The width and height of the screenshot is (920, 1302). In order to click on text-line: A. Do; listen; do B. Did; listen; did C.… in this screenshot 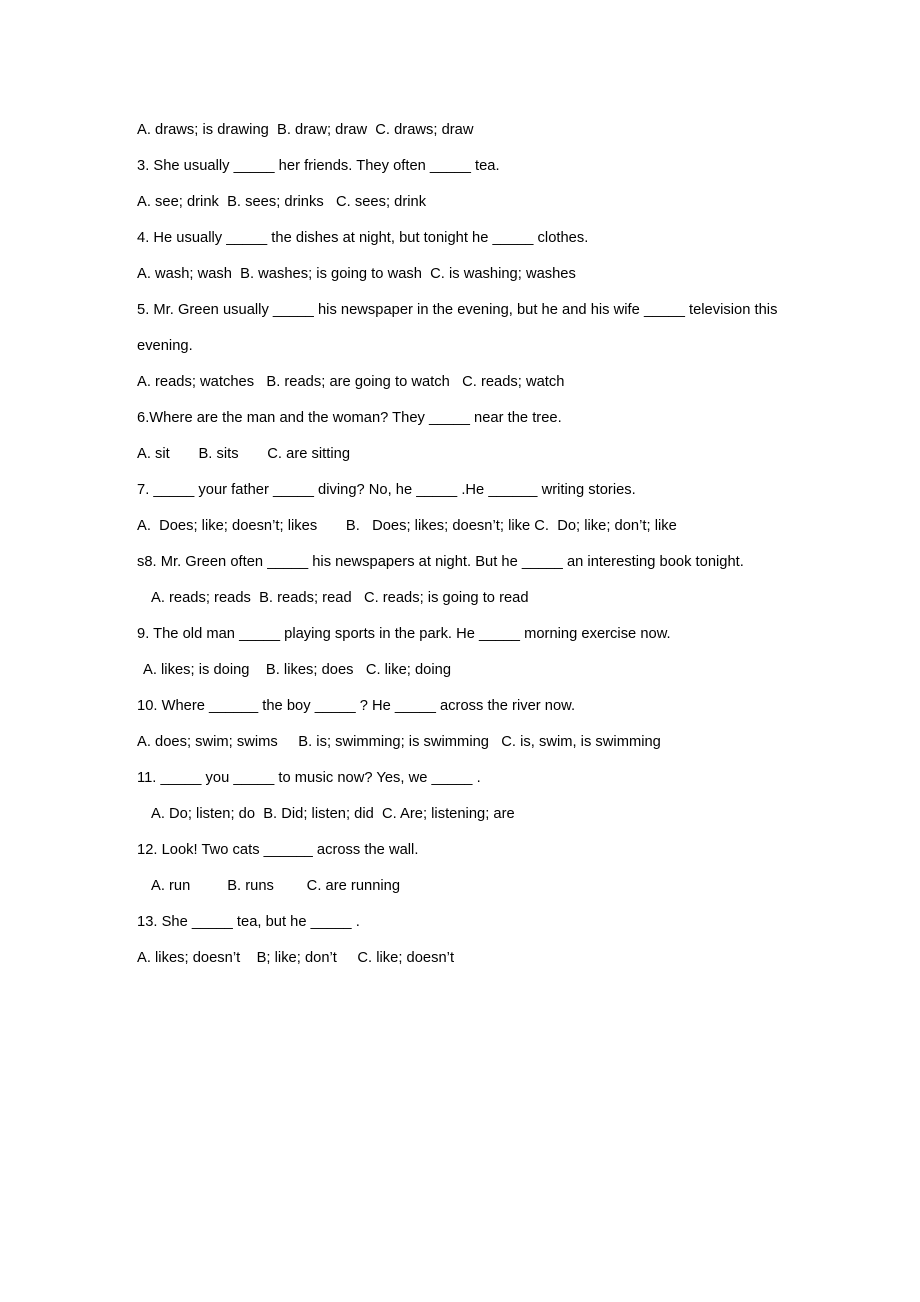, I will do `click(333, 814)`.